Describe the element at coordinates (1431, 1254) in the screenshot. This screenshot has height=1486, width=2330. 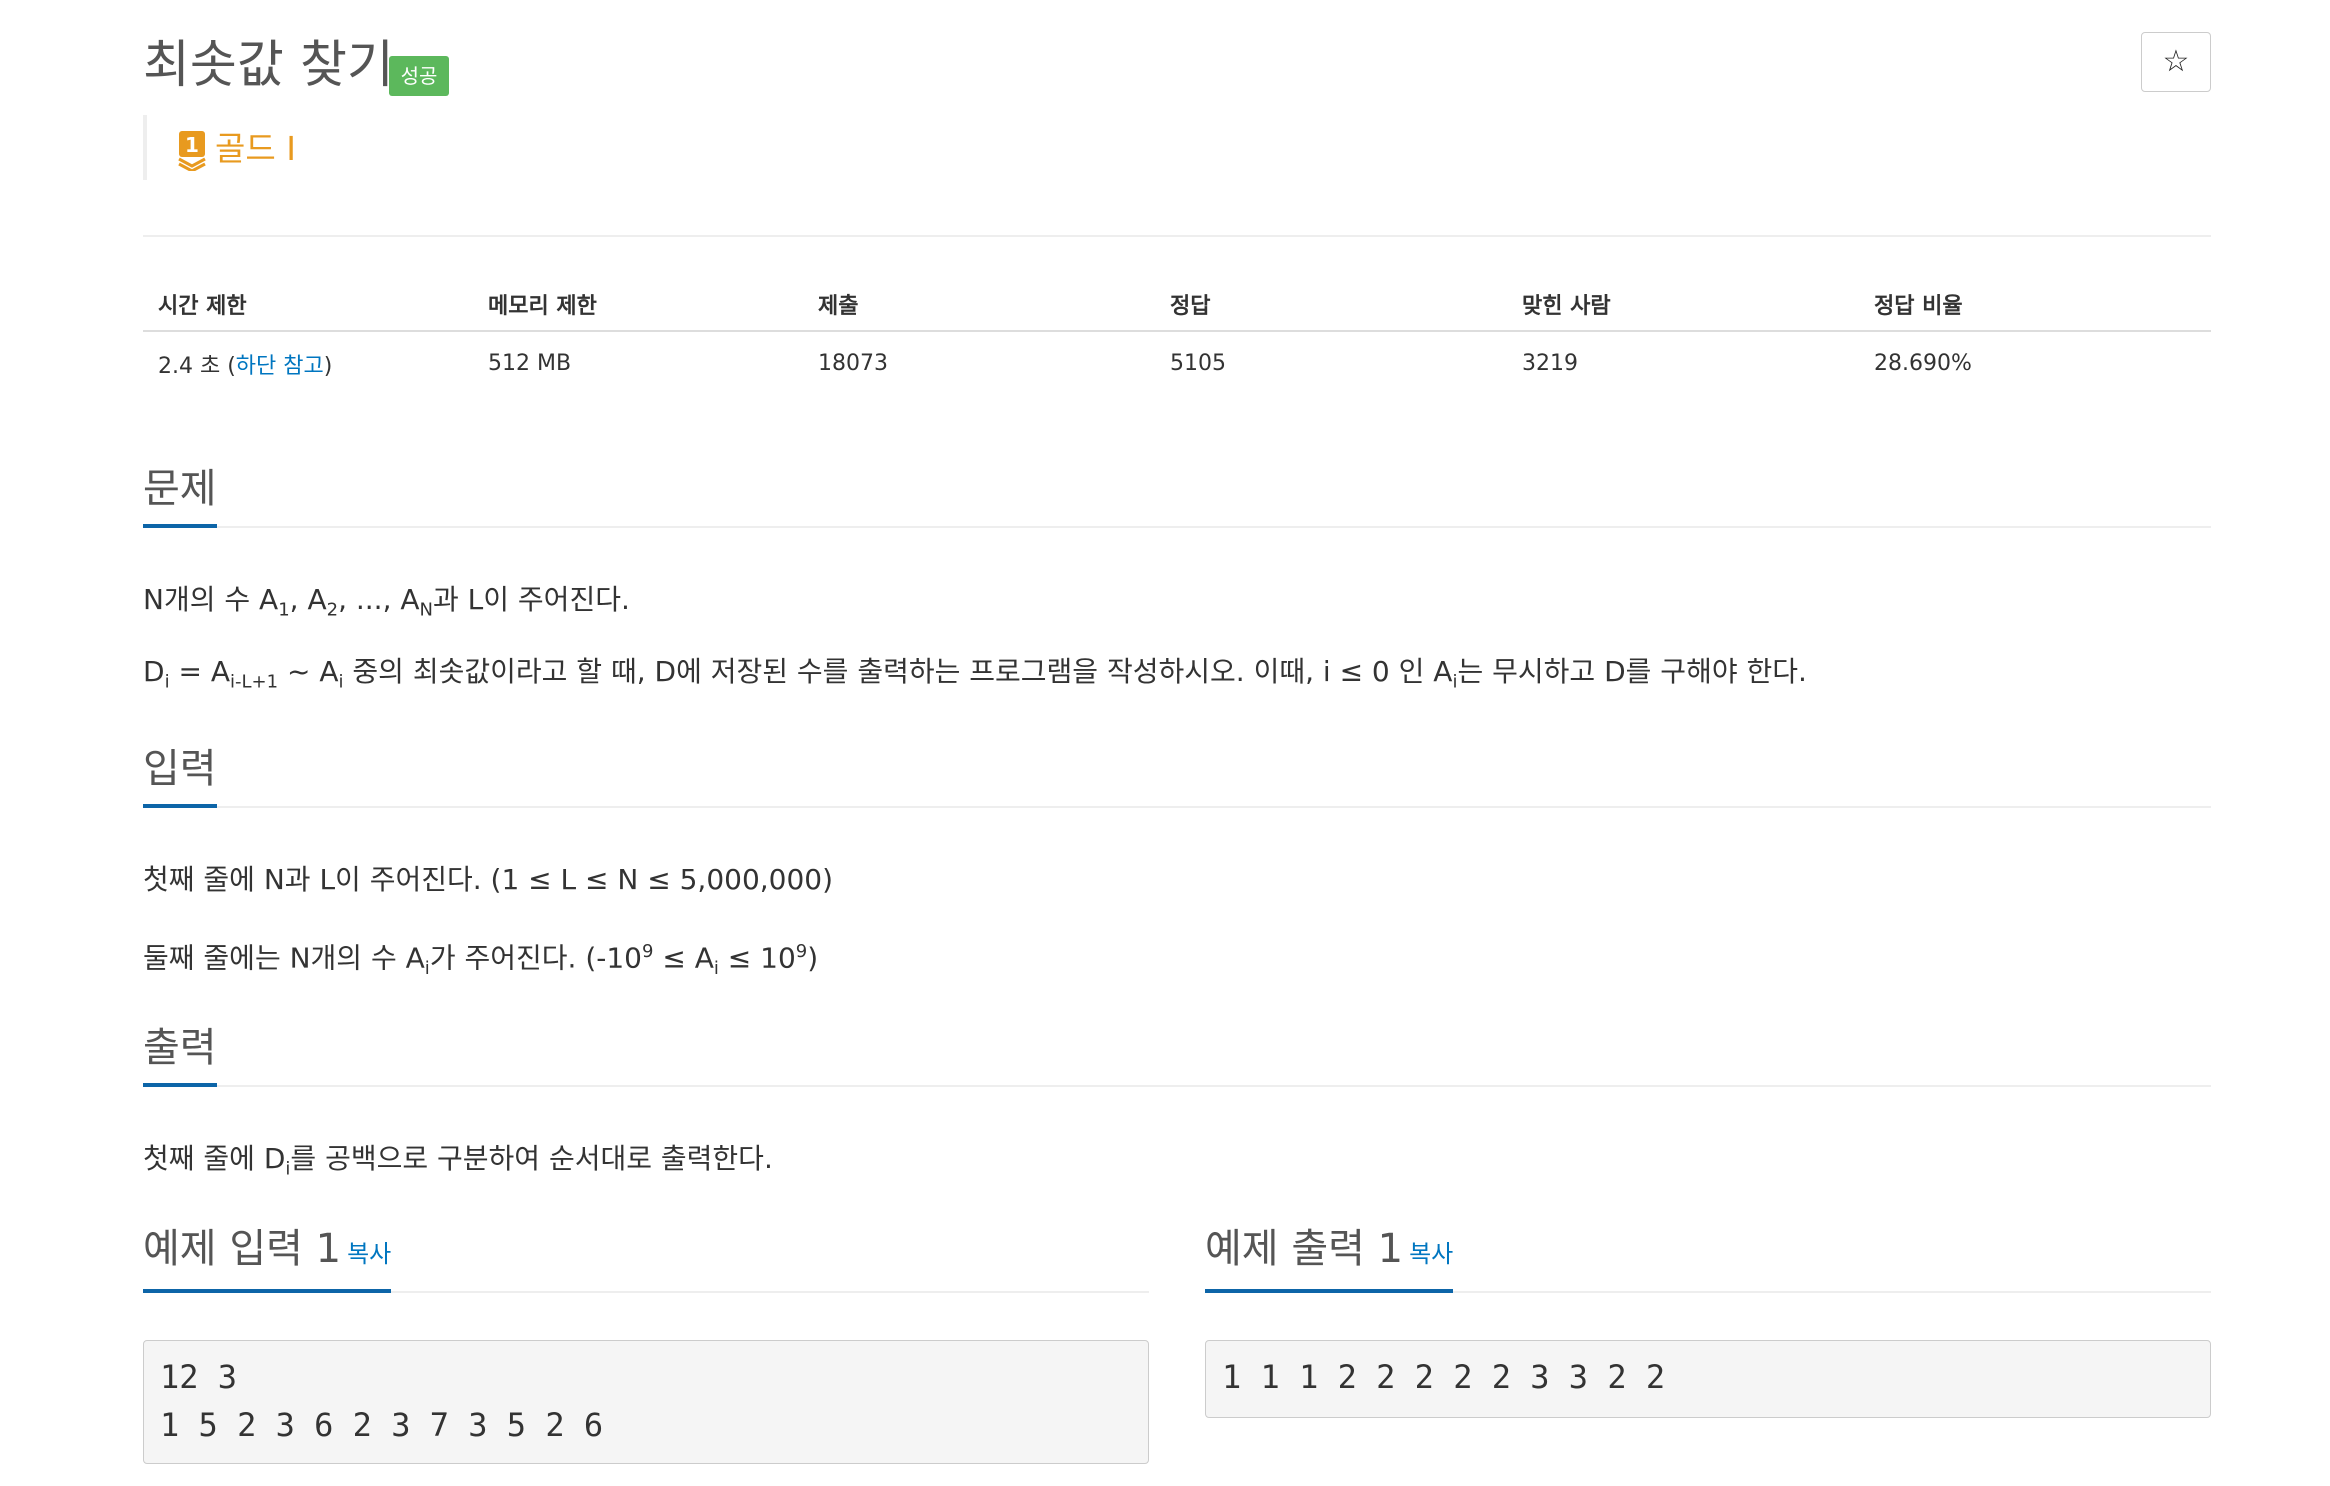
I see `copy-output-link: 복사` at that location.